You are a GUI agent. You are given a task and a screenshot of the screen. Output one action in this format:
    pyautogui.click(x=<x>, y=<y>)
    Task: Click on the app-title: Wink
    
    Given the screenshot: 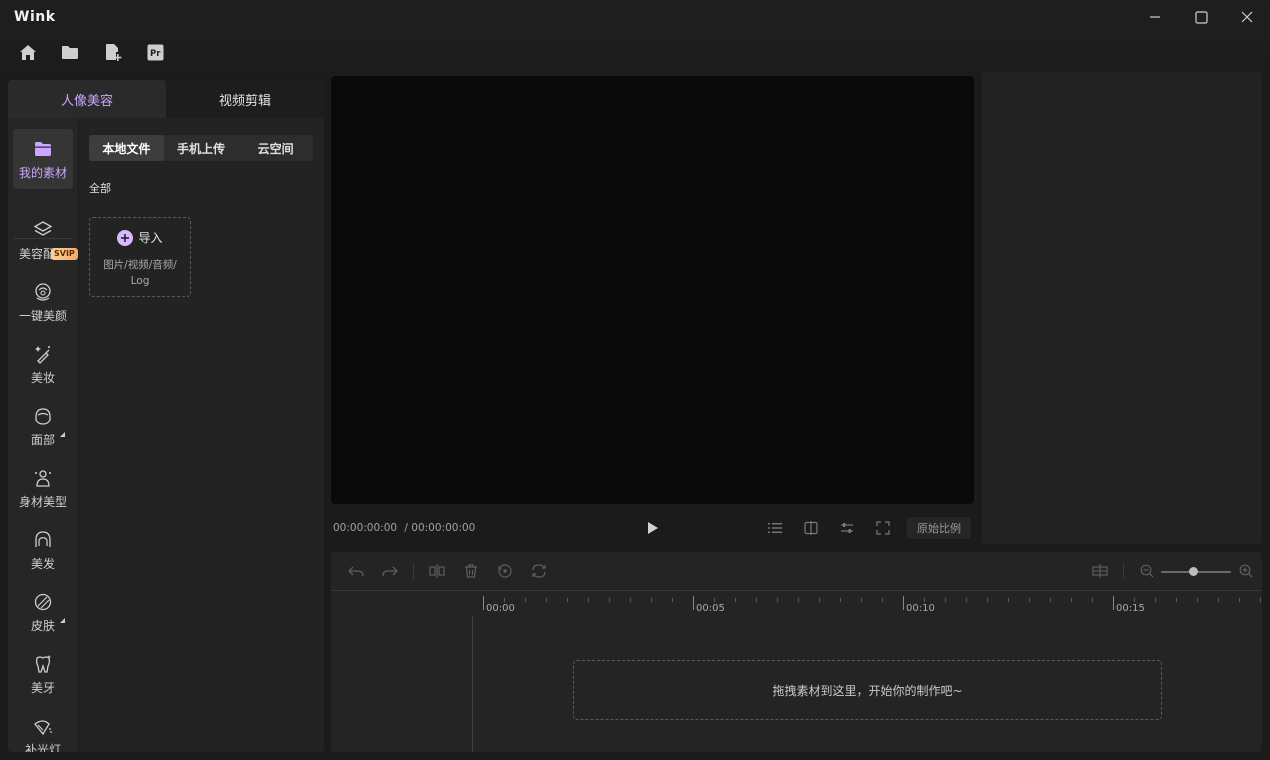 What is the action you would take?
    pyautogui.click(x=35, y=17)
    